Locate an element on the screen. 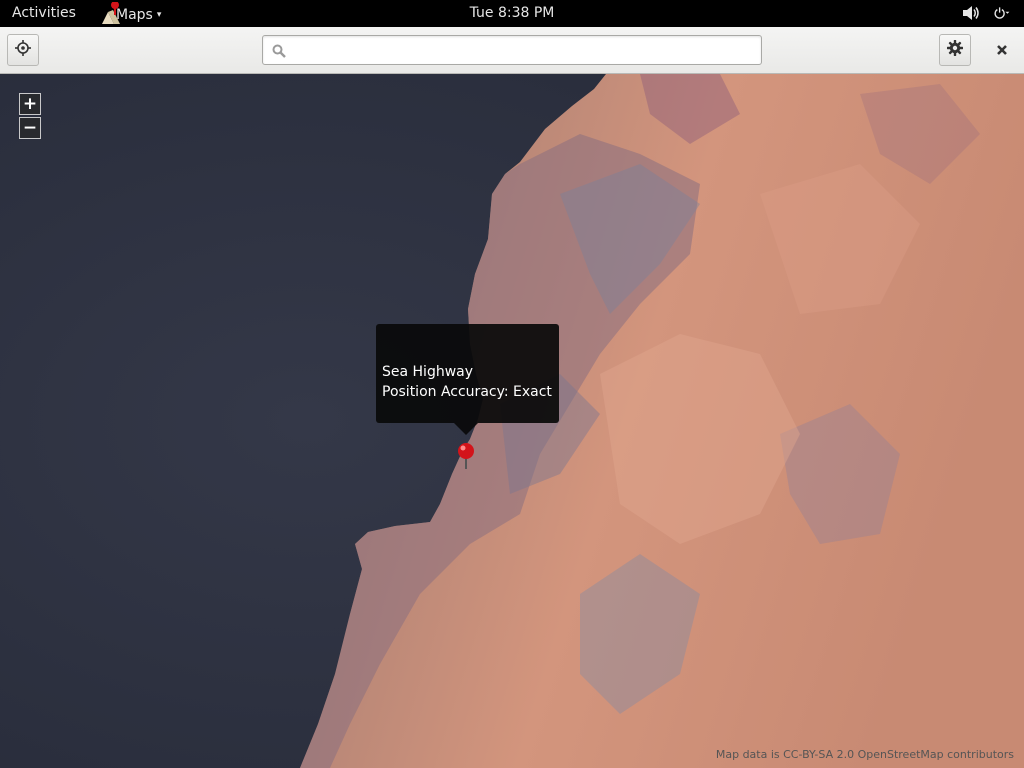 The width and height of the screenshot is (1024, 768). settings-button is located at coordinates (955, 50).